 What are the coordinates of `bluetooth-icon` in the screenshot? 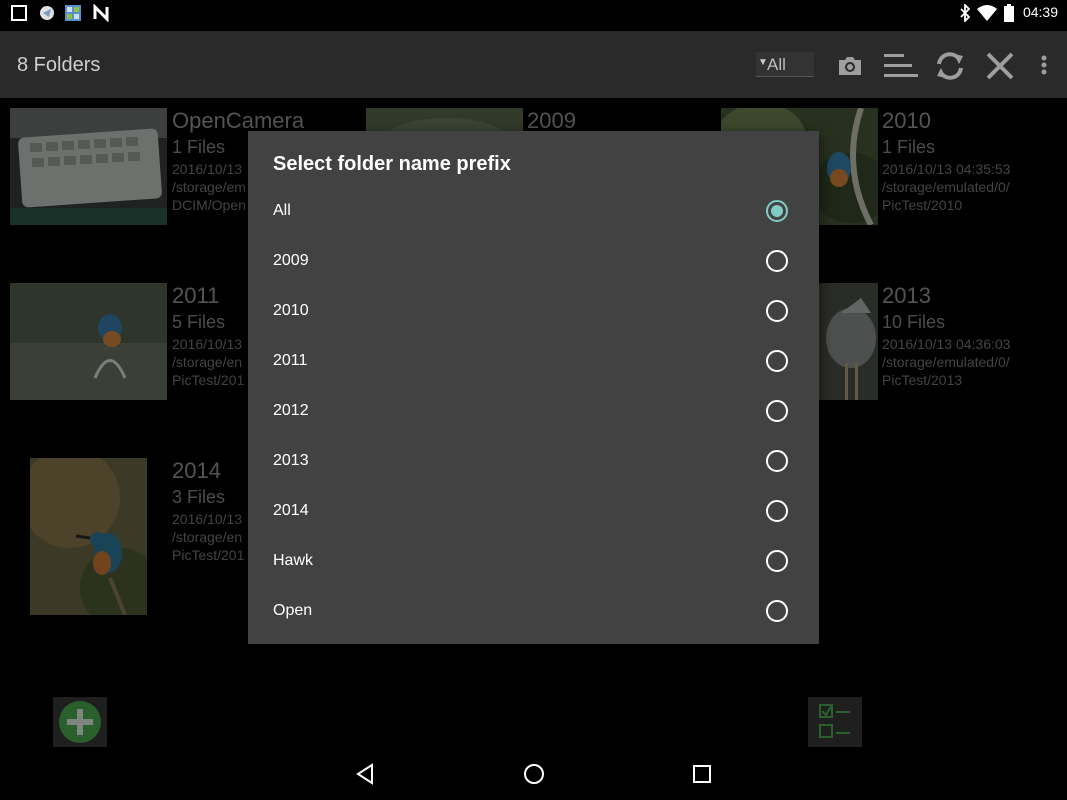 It's located at (965, 13).